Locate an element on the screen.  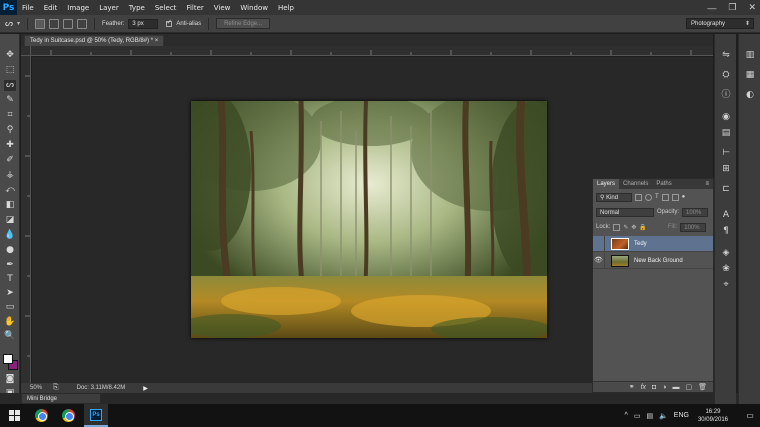
crop-tool-icon: ⌗ is located at coordinates (10, 115).